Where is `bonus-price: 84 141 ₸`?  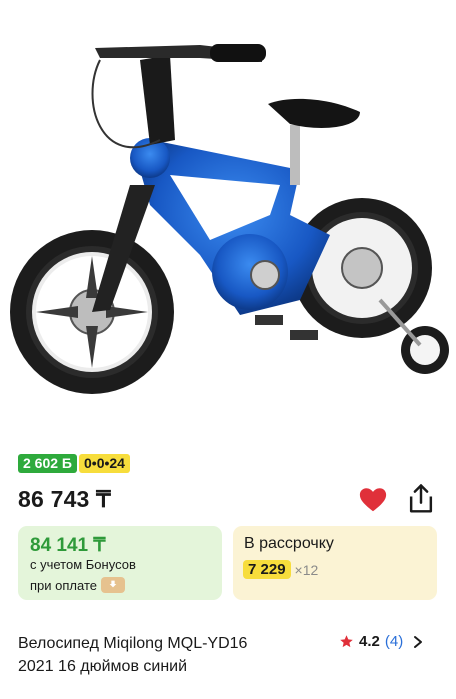
bonus-price: 84 141 ₸ is located at coordinates (68, 545).